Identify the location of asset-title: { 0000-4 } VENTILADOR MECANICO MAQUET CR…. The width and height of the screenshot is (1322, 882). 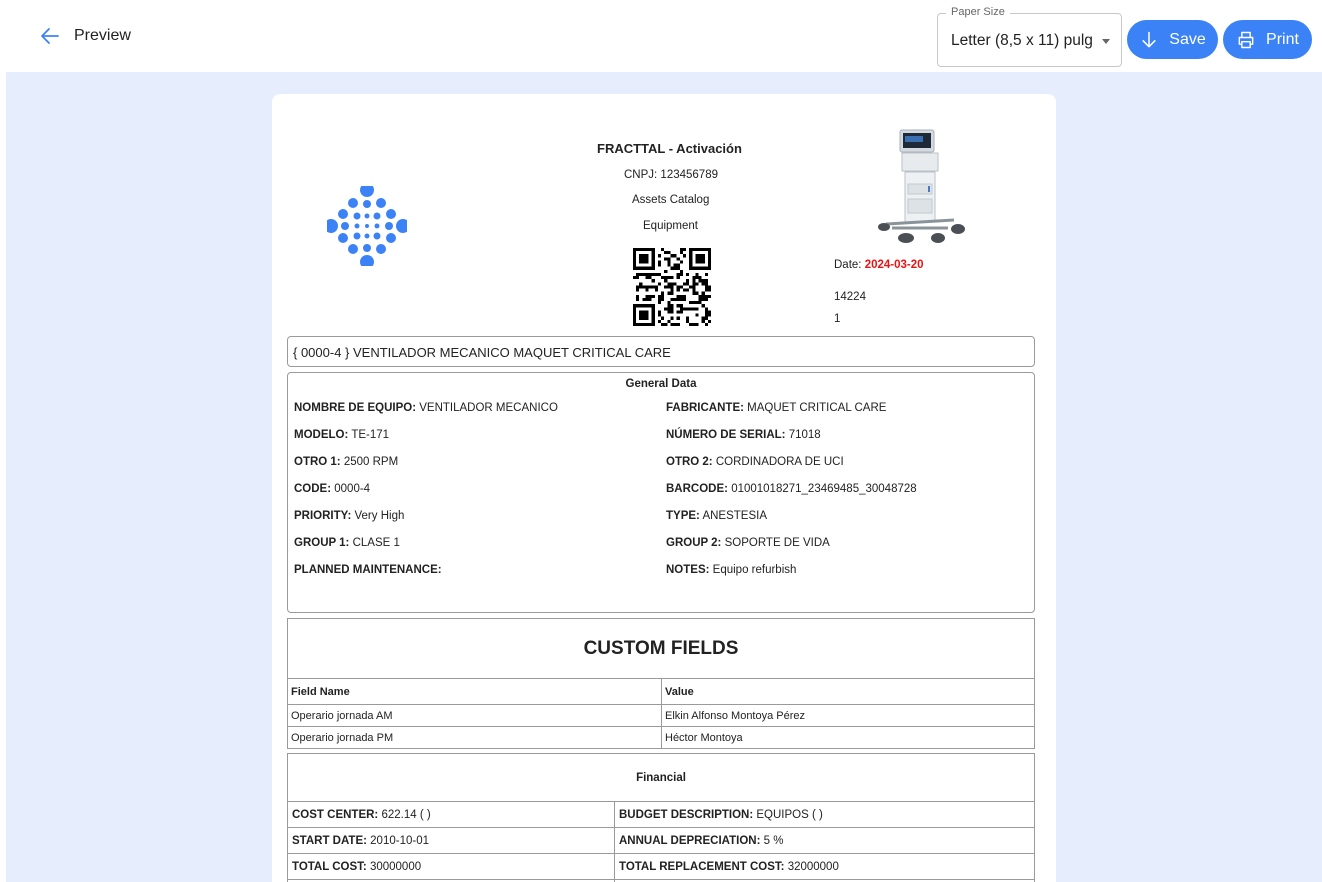
(661, 351).